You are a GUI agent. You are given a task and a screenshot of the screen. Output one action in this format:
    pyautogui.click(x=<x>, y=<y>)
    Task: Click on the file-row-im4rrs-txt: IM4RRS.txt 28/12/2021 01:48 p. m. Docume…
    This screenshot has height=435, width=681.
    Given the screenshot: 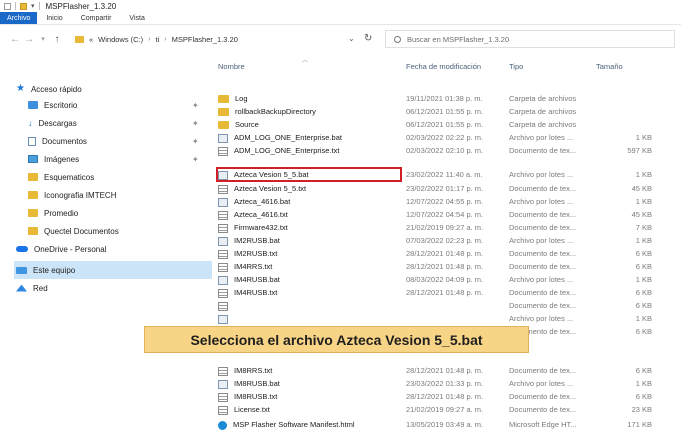 What is the action you would take?
    pyautogui.click(x=446, y=267)
    